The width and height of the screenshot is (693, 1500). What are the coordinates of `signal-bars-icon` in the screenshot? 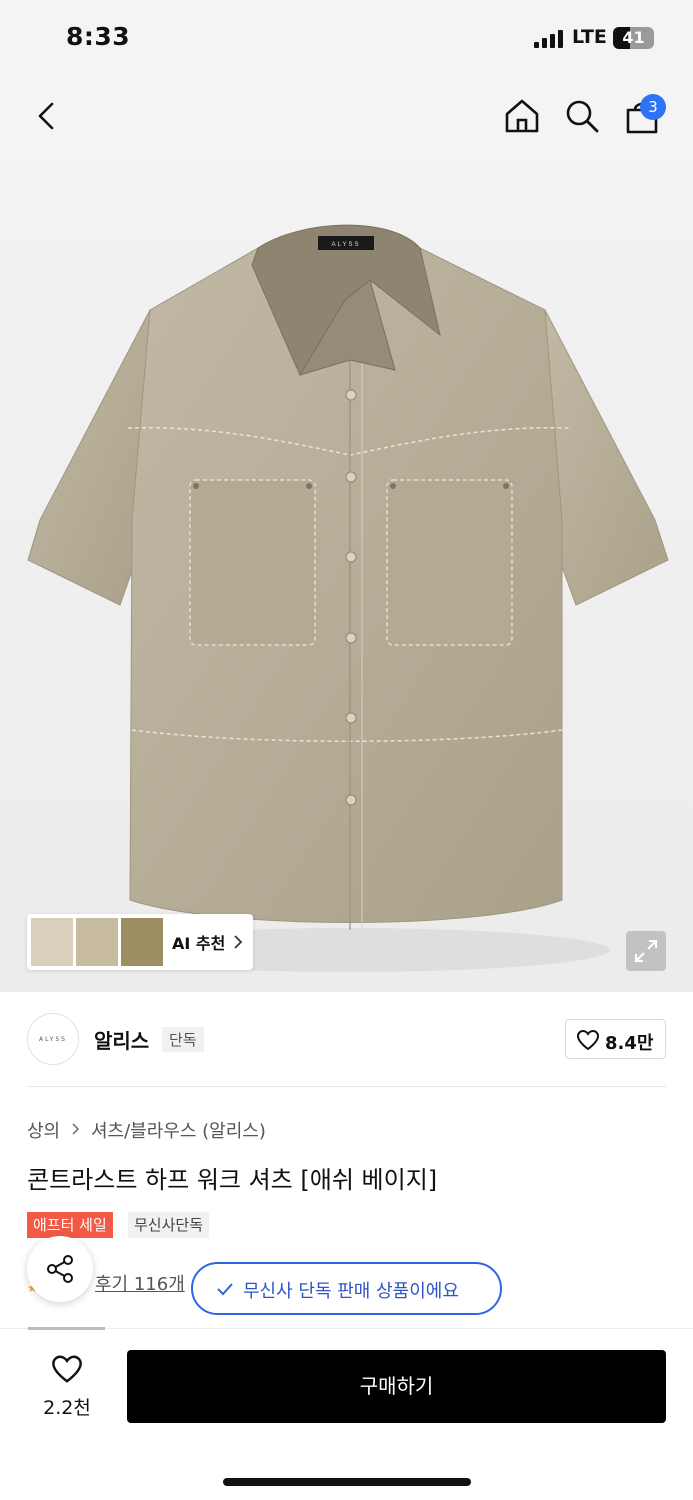 It's located at (550, 39).